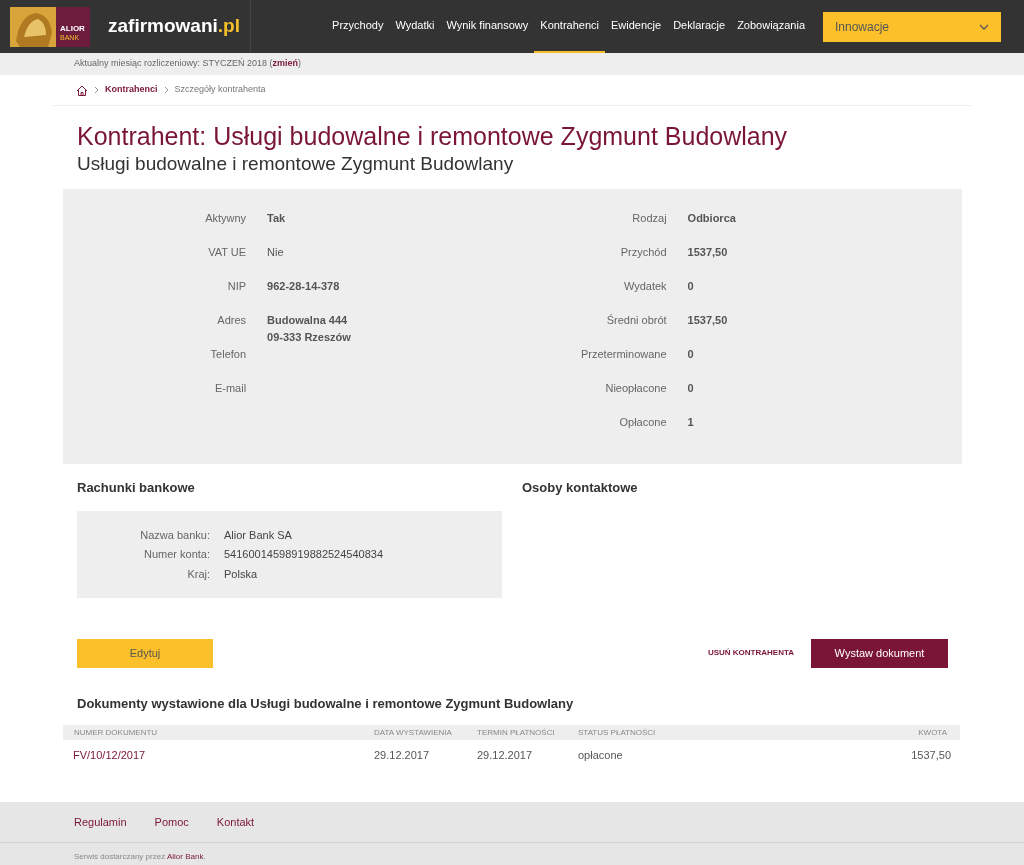  Describe the element at coordinates (580, 488) in the screenshot. I see `section-heading: Osoby kontaktowe` at that location.